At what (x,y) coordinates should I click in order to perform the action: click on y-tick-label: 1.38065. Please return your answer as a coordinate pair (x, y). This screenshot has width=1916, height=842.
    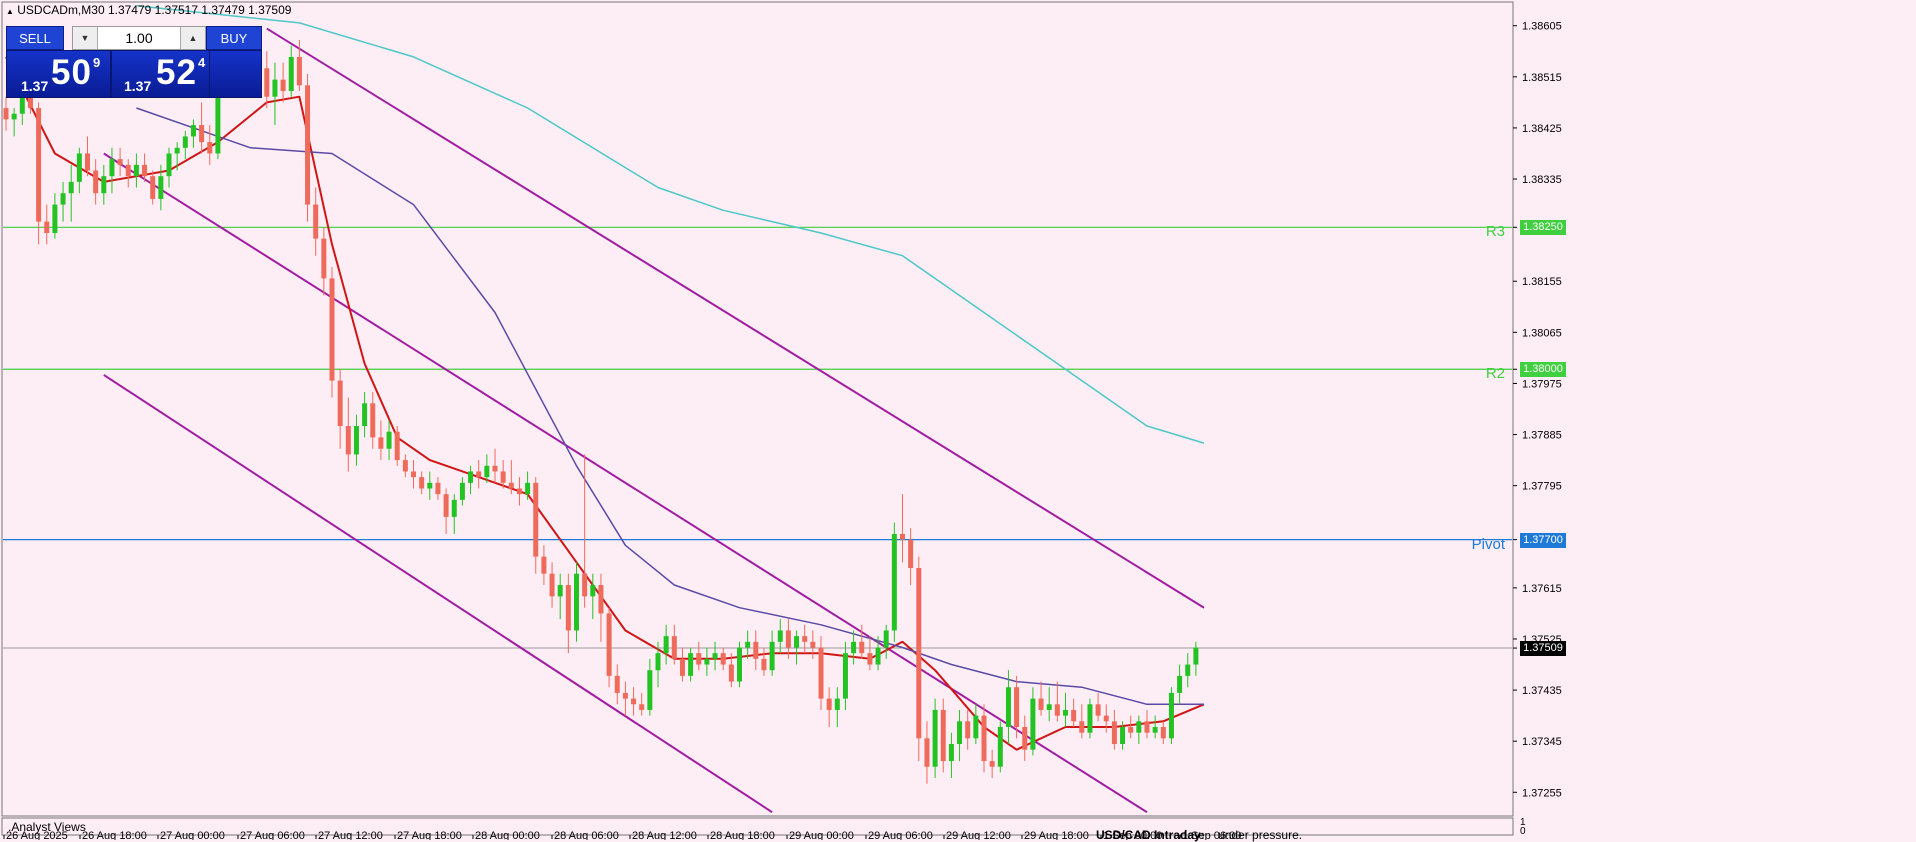
    Looking at the image, I should click on (1542, 333).